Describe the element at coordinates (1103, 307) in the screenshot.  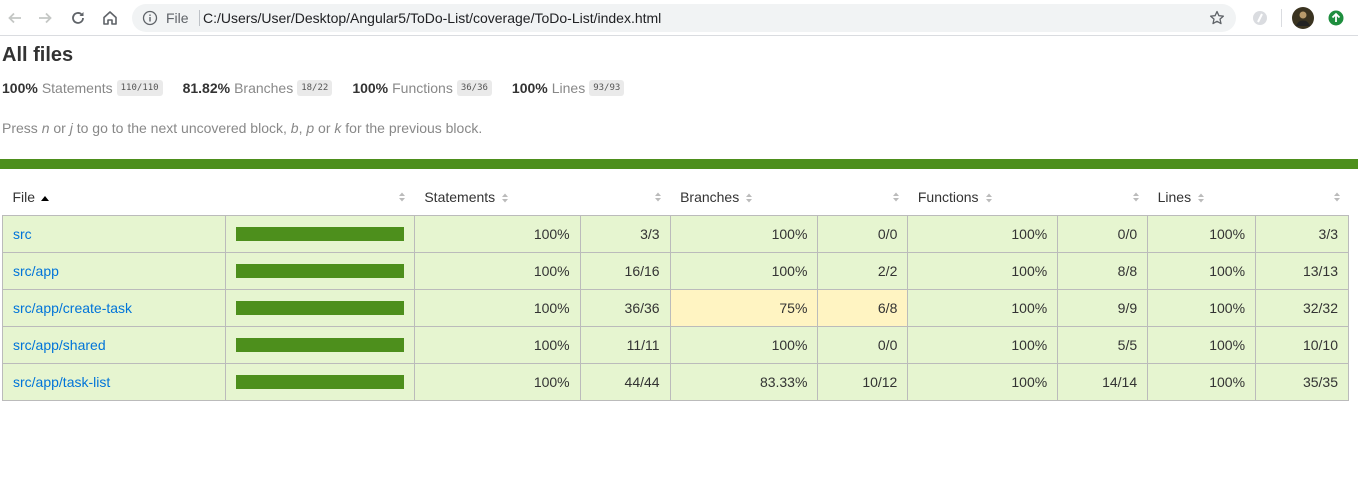
I see `functions-fraction: 9/9` at that location.